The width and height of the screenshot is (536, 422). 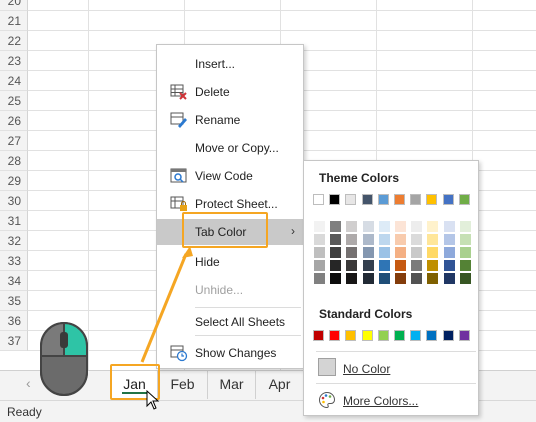 I want to click on row-header: 20, so click(x=14, y=5).